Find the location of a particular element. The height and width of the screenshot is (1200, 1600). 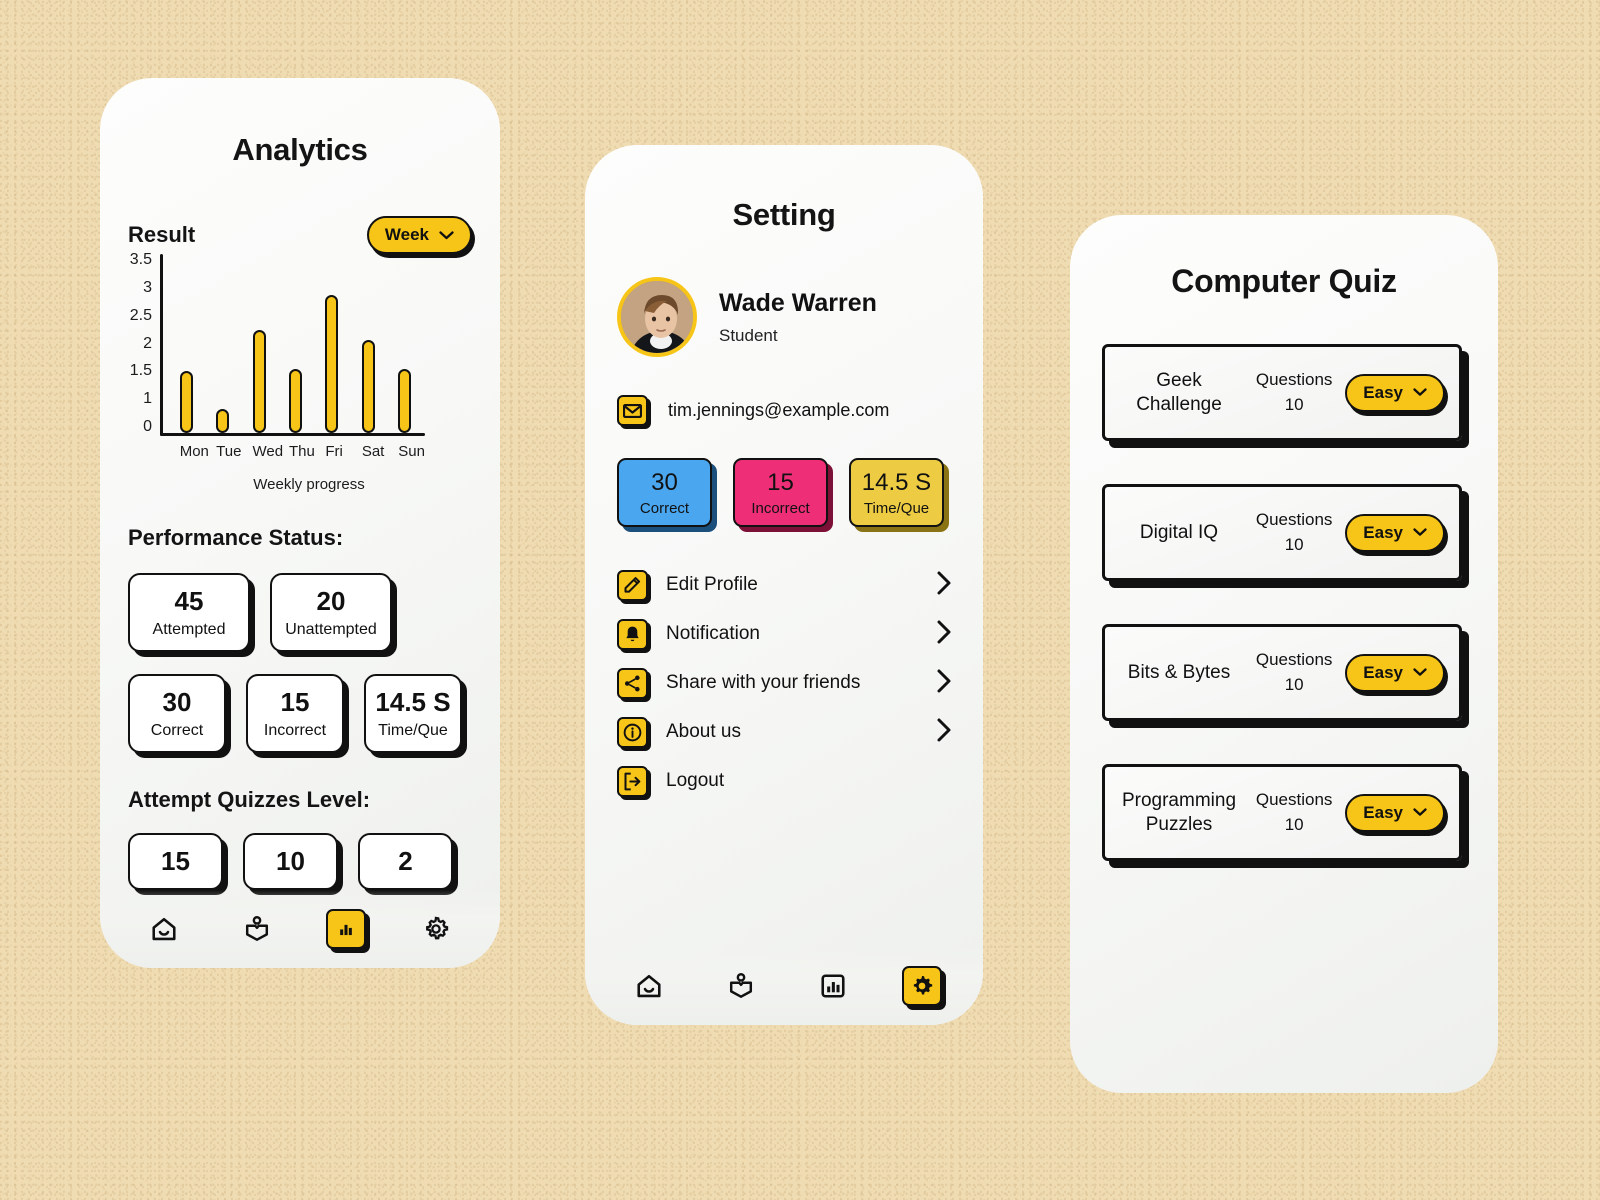

chart-y-tick: 3 is located at coordinates (147, 287).